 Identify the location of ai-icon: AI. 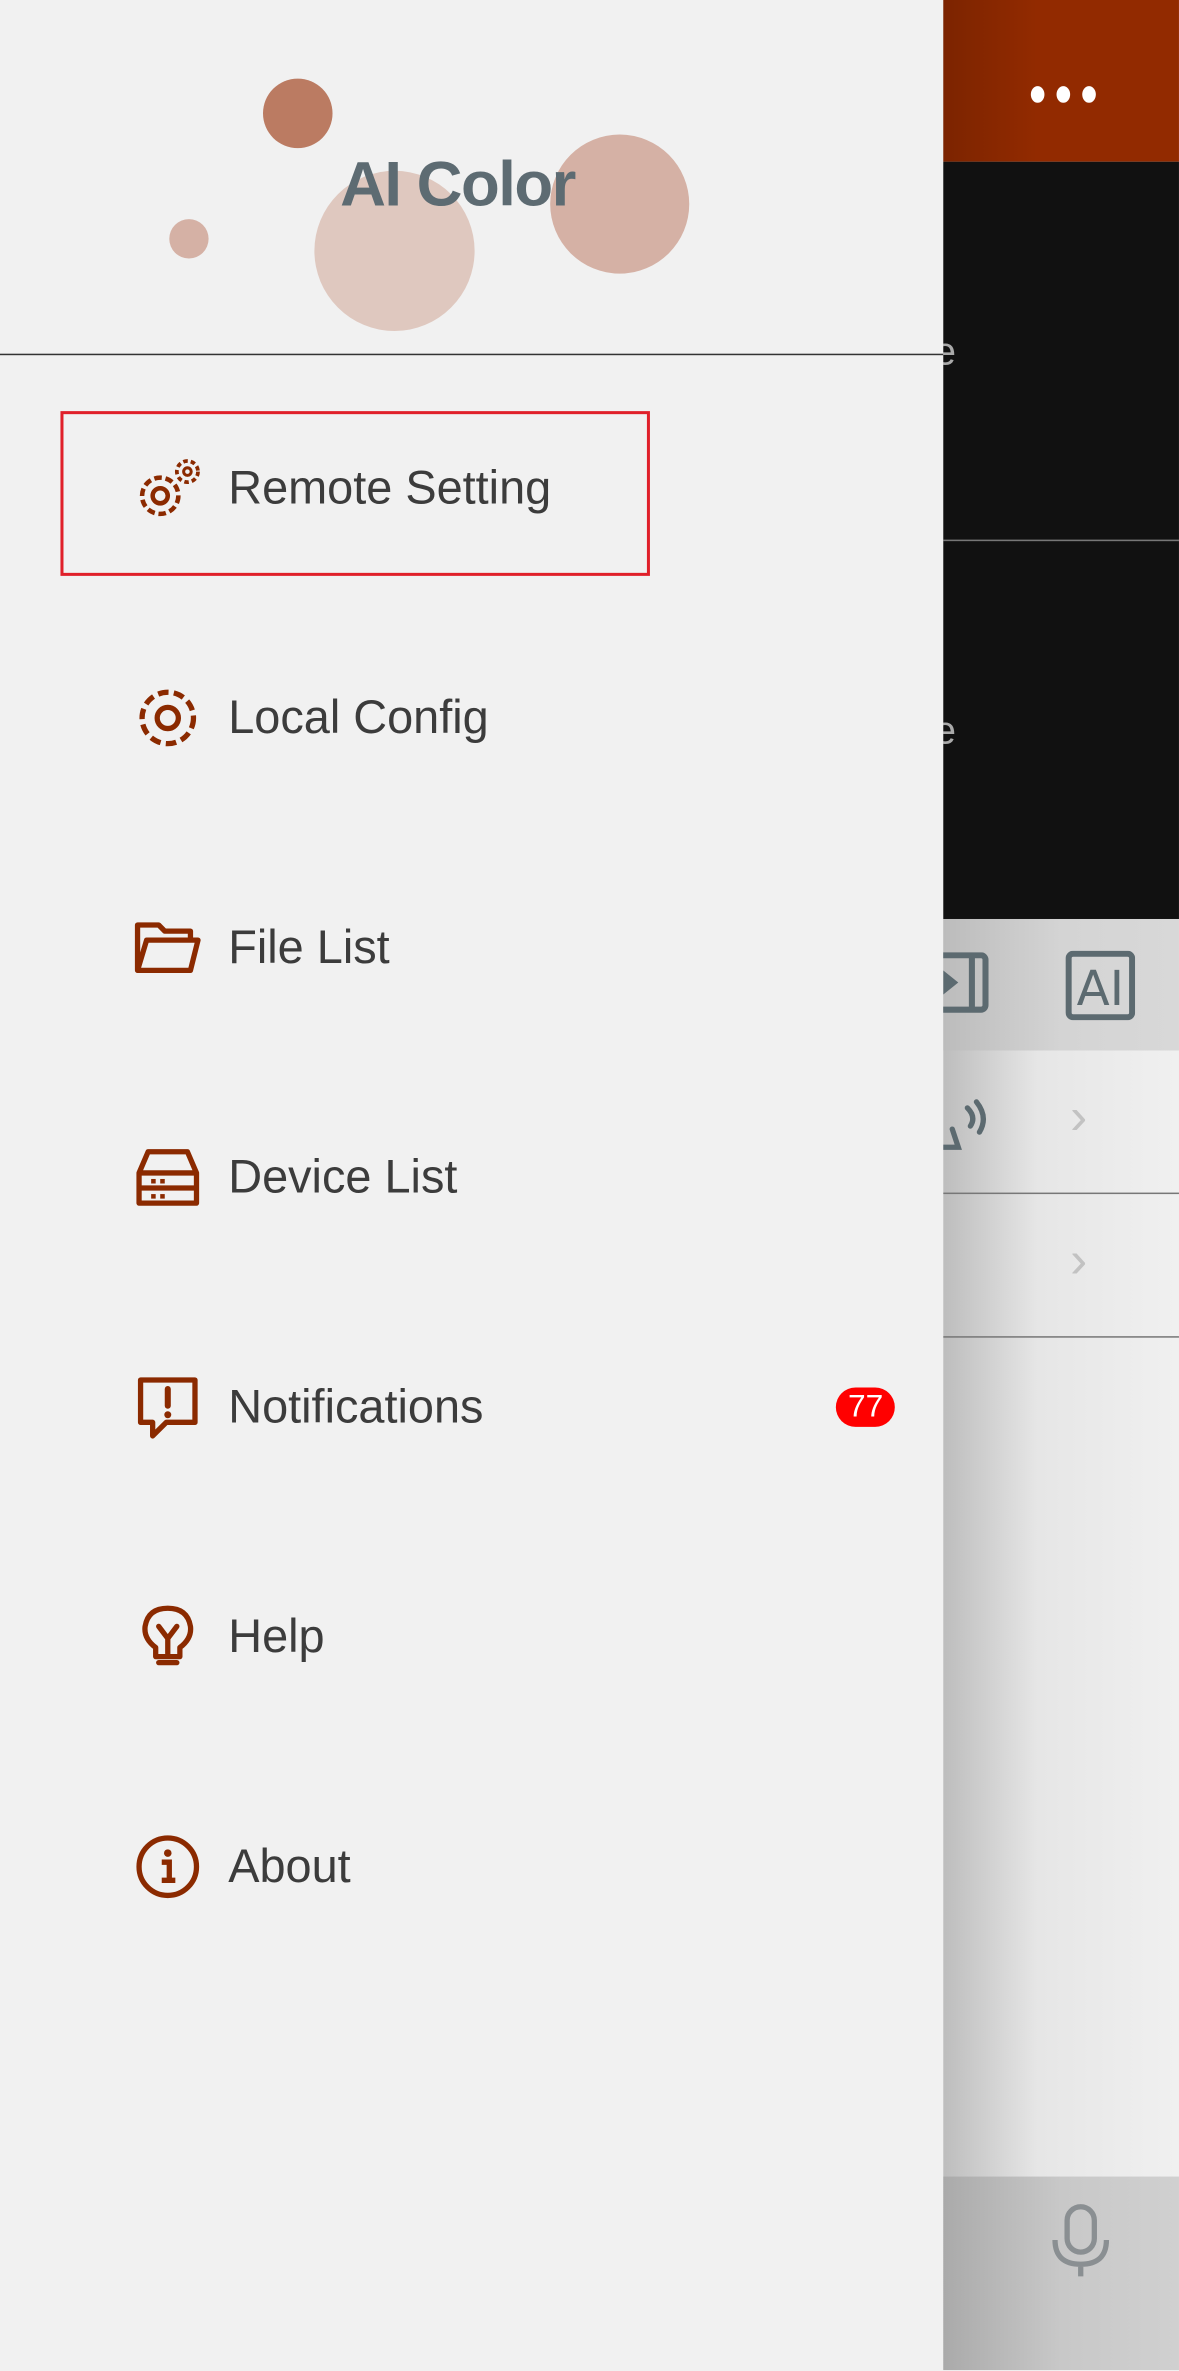
(1100, 985).